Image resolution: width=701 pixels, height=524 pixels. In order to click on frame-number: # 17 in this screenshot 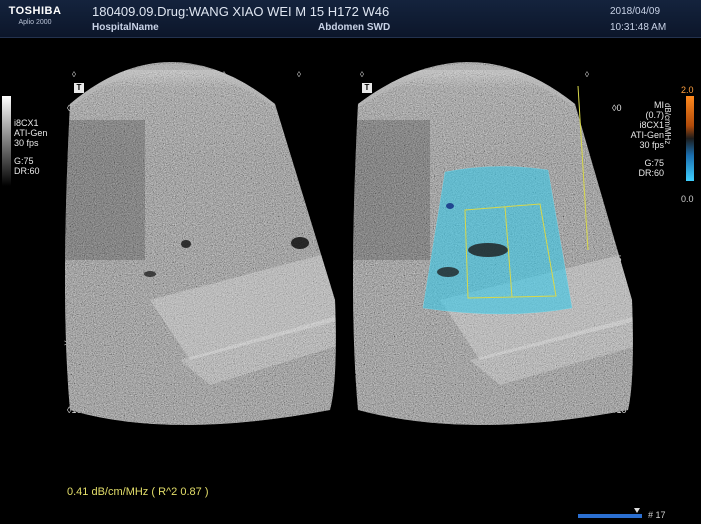, I will do `click(657, 515)`.